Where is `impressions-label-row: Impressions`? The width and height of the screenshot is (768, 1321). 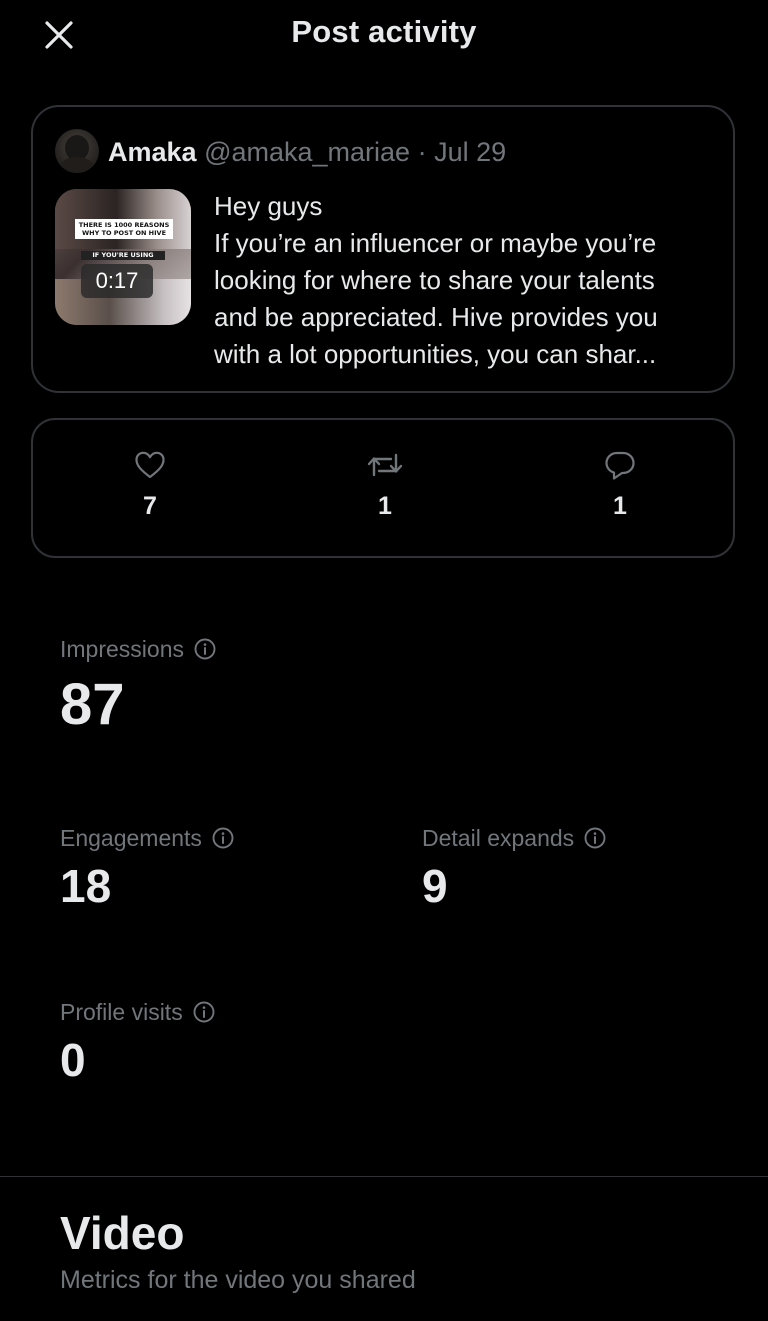
impressions-label-row: Impressions is located at coordinates (138, 649).